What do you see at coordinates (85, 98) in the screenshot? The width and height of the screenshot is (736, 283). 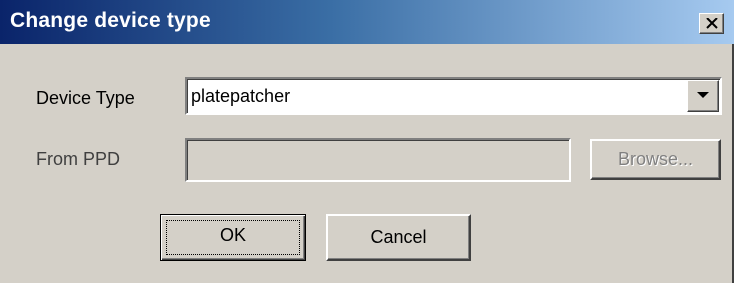 I see `device-type-label: Device Type` at bounding box center [85, 98].